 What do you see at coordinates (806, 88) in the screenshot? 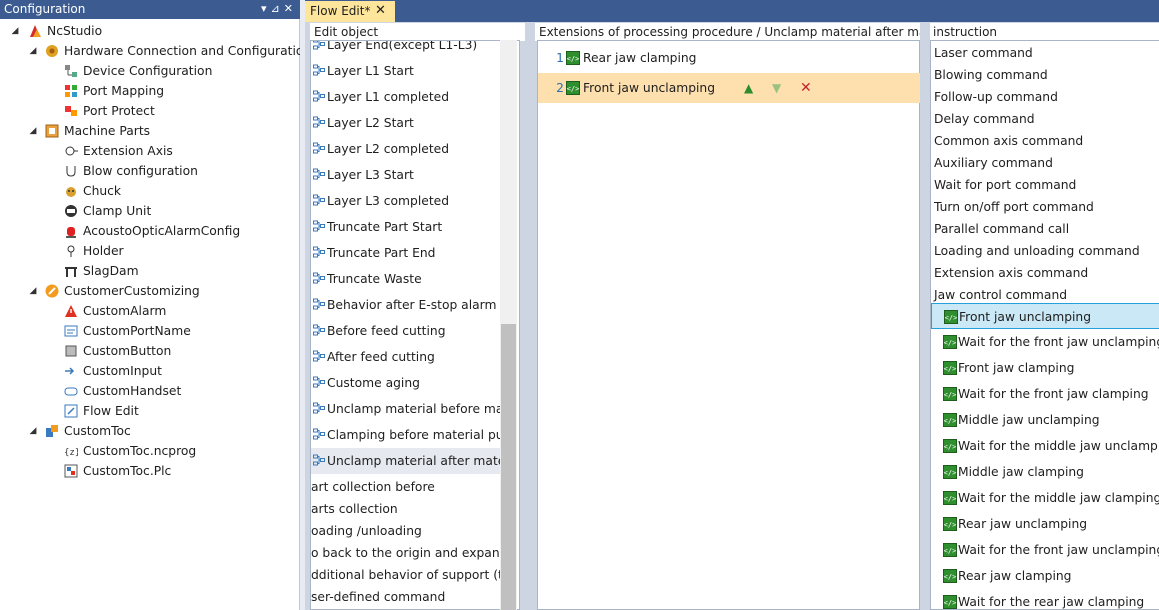
I see `delete-icon: ✕` at bounding box center [806, 88].